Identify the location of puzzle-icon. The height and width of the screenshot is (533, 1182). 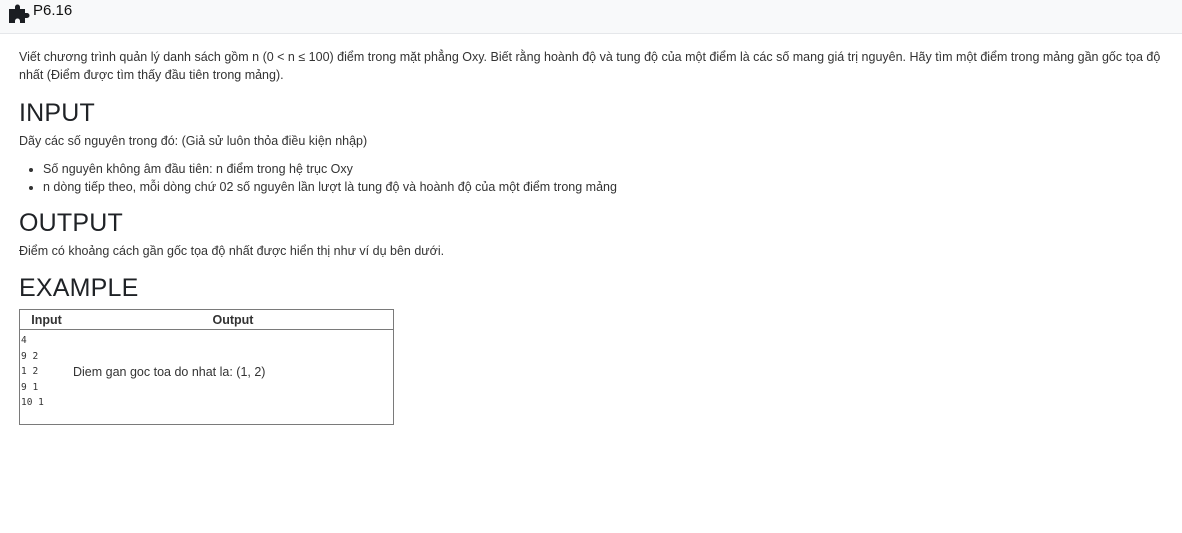
(19, 13).